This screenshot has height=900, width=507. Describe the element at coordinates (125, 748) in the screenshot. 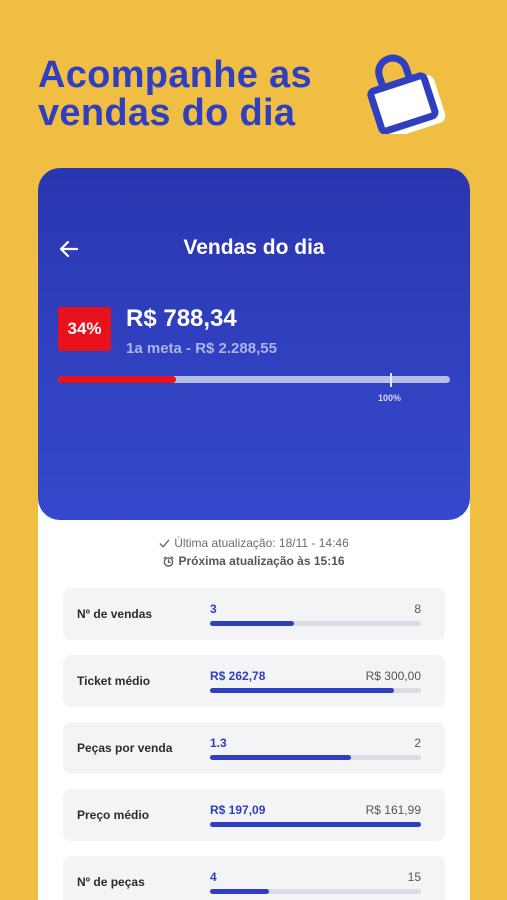

I see `metric-label: Peças por venda` at that location.